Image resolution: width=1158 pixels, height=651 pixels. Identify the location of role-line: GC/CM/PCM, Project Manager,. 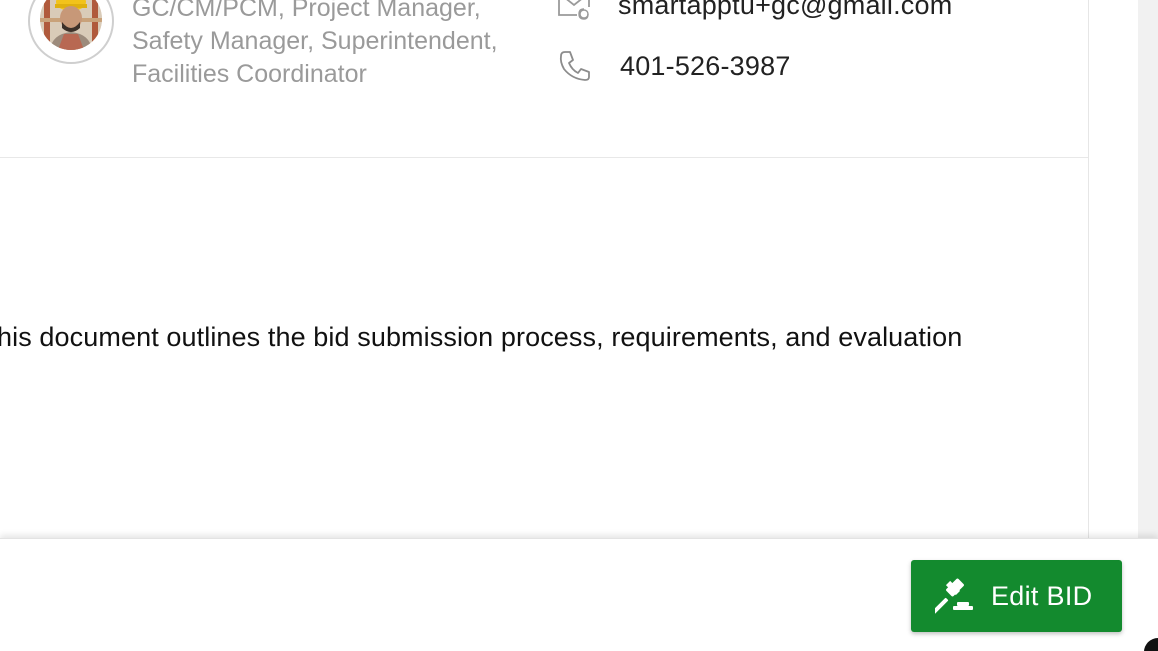
(306, 11).